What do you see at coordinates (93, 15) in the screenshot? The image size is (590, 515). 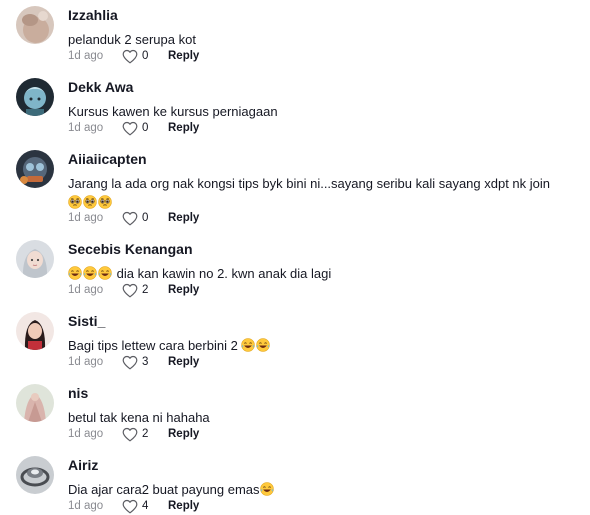 I see `comment-username: Izzahlia` at bounding box center [93, 15].